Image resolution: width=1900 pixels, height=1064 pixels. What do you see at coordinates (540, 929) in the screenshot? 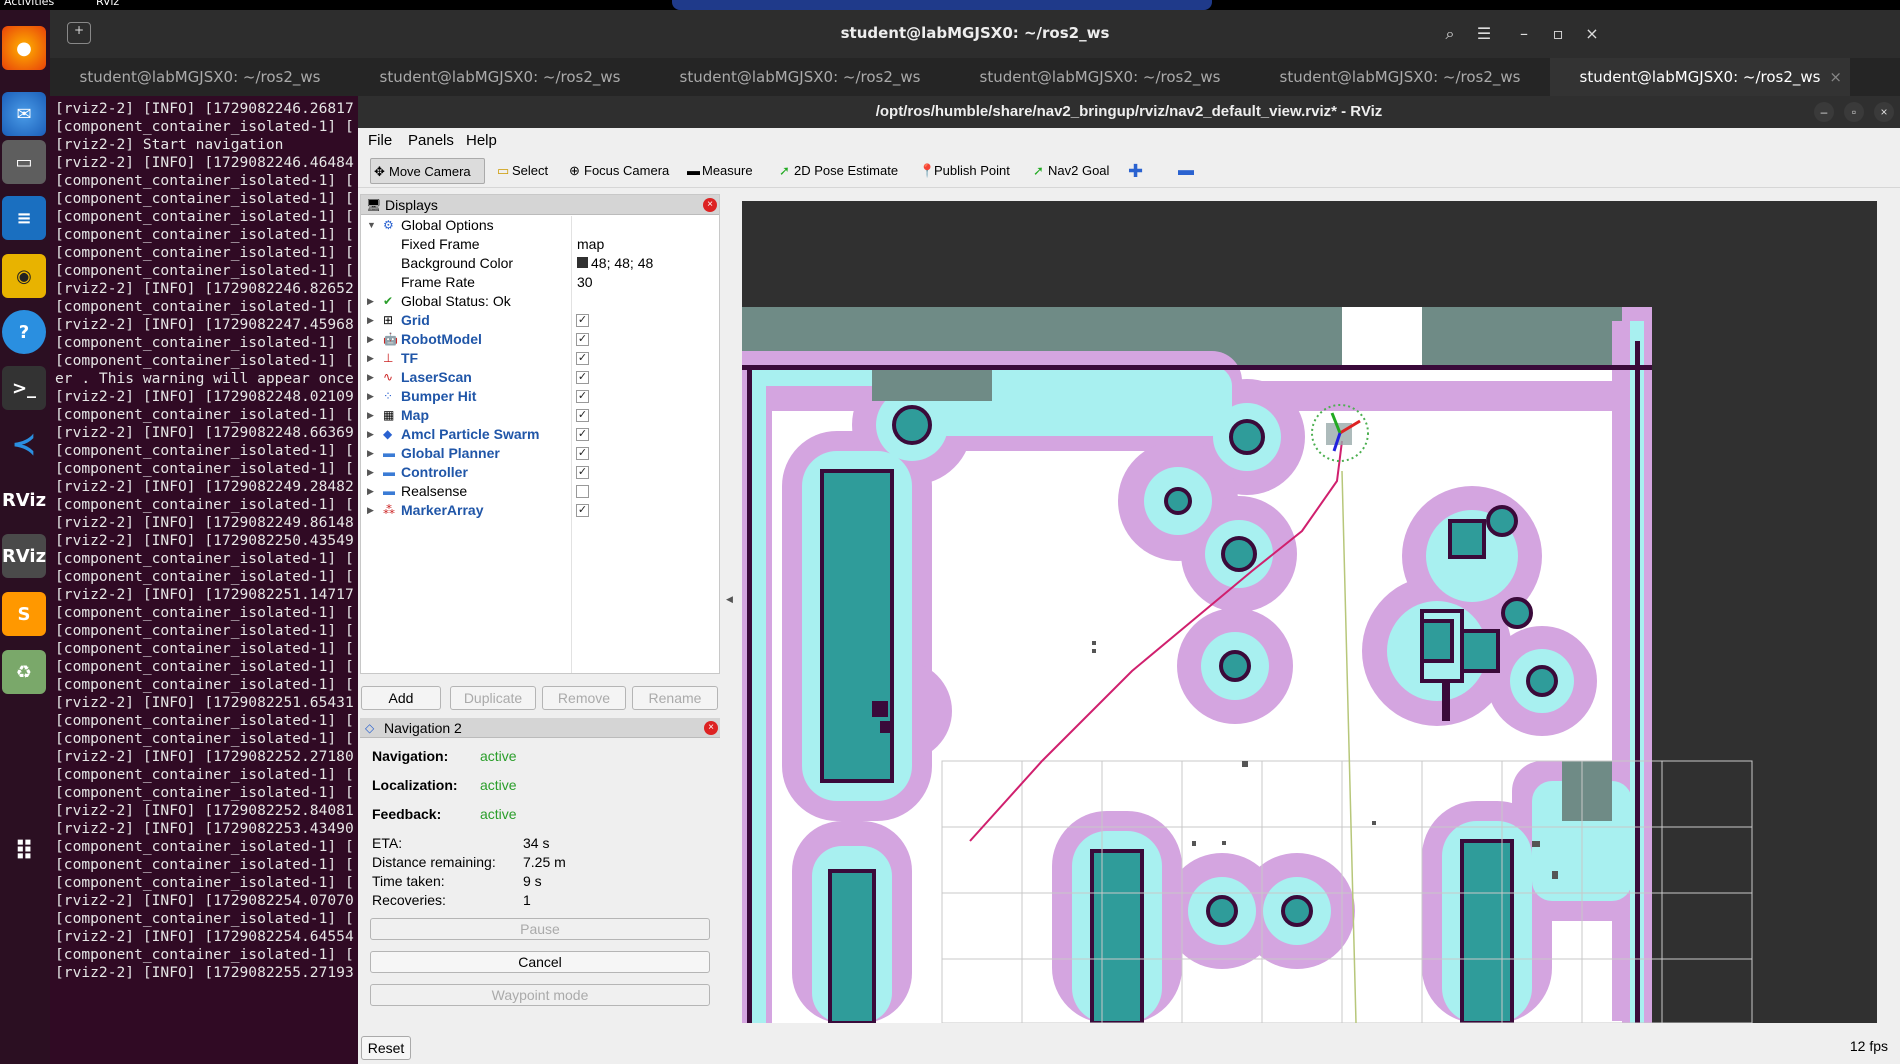
I see `pause-button: Pause` at bounding box center [540, 929].